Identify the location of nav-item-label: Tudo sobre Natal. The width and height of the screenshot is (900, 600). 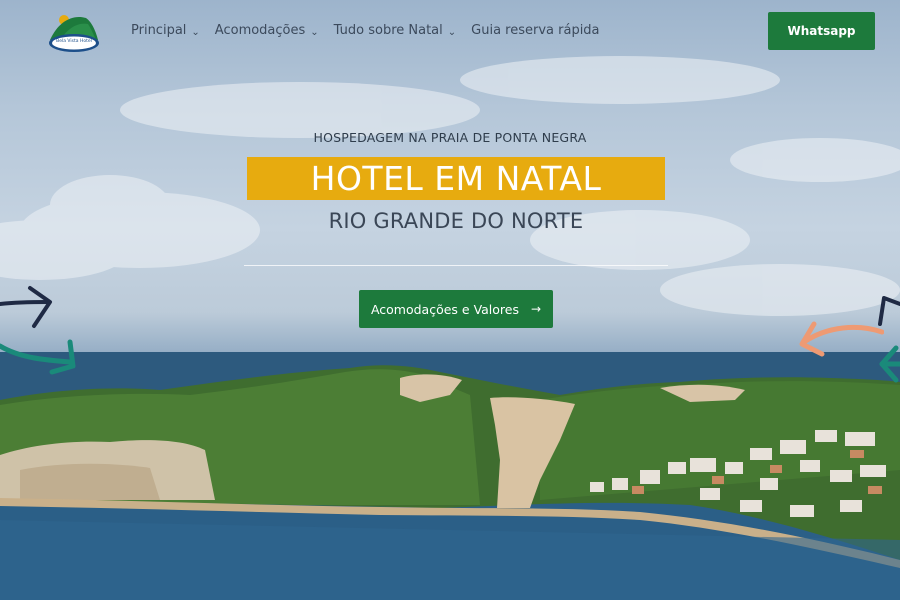
(388, 30).